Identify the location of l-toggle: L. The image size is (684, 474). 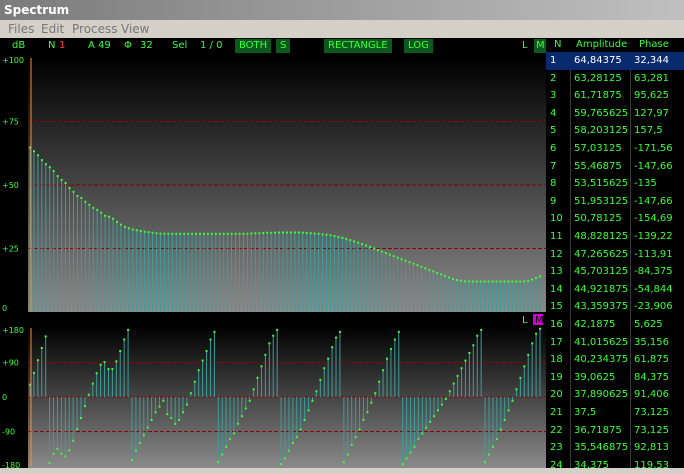
(525, 46).